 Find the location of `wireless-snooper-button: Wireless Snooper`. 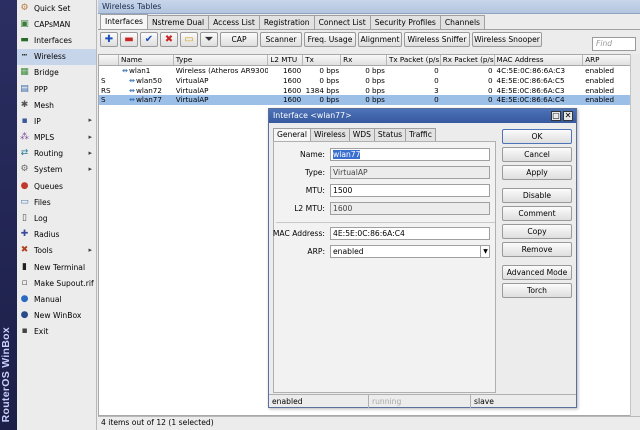

wireless-snooper-button: Wireless Snooper is located at coordinates (507, 39).